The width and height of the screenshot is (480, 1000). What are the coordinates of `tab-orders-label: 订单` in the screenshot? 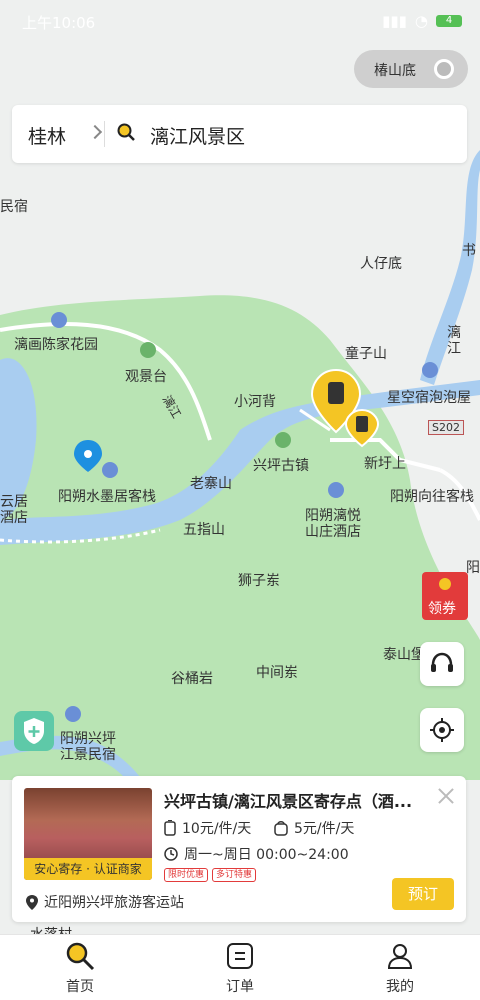 It's located at (240, 987).